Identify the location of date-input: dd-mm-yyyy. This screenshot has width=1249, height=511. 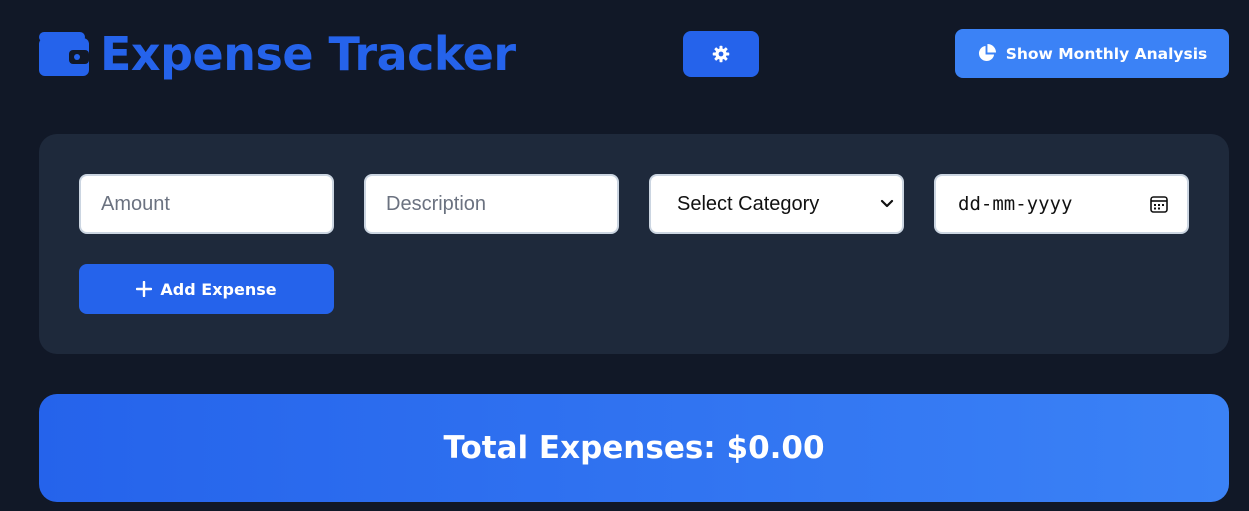
(1061, 204).